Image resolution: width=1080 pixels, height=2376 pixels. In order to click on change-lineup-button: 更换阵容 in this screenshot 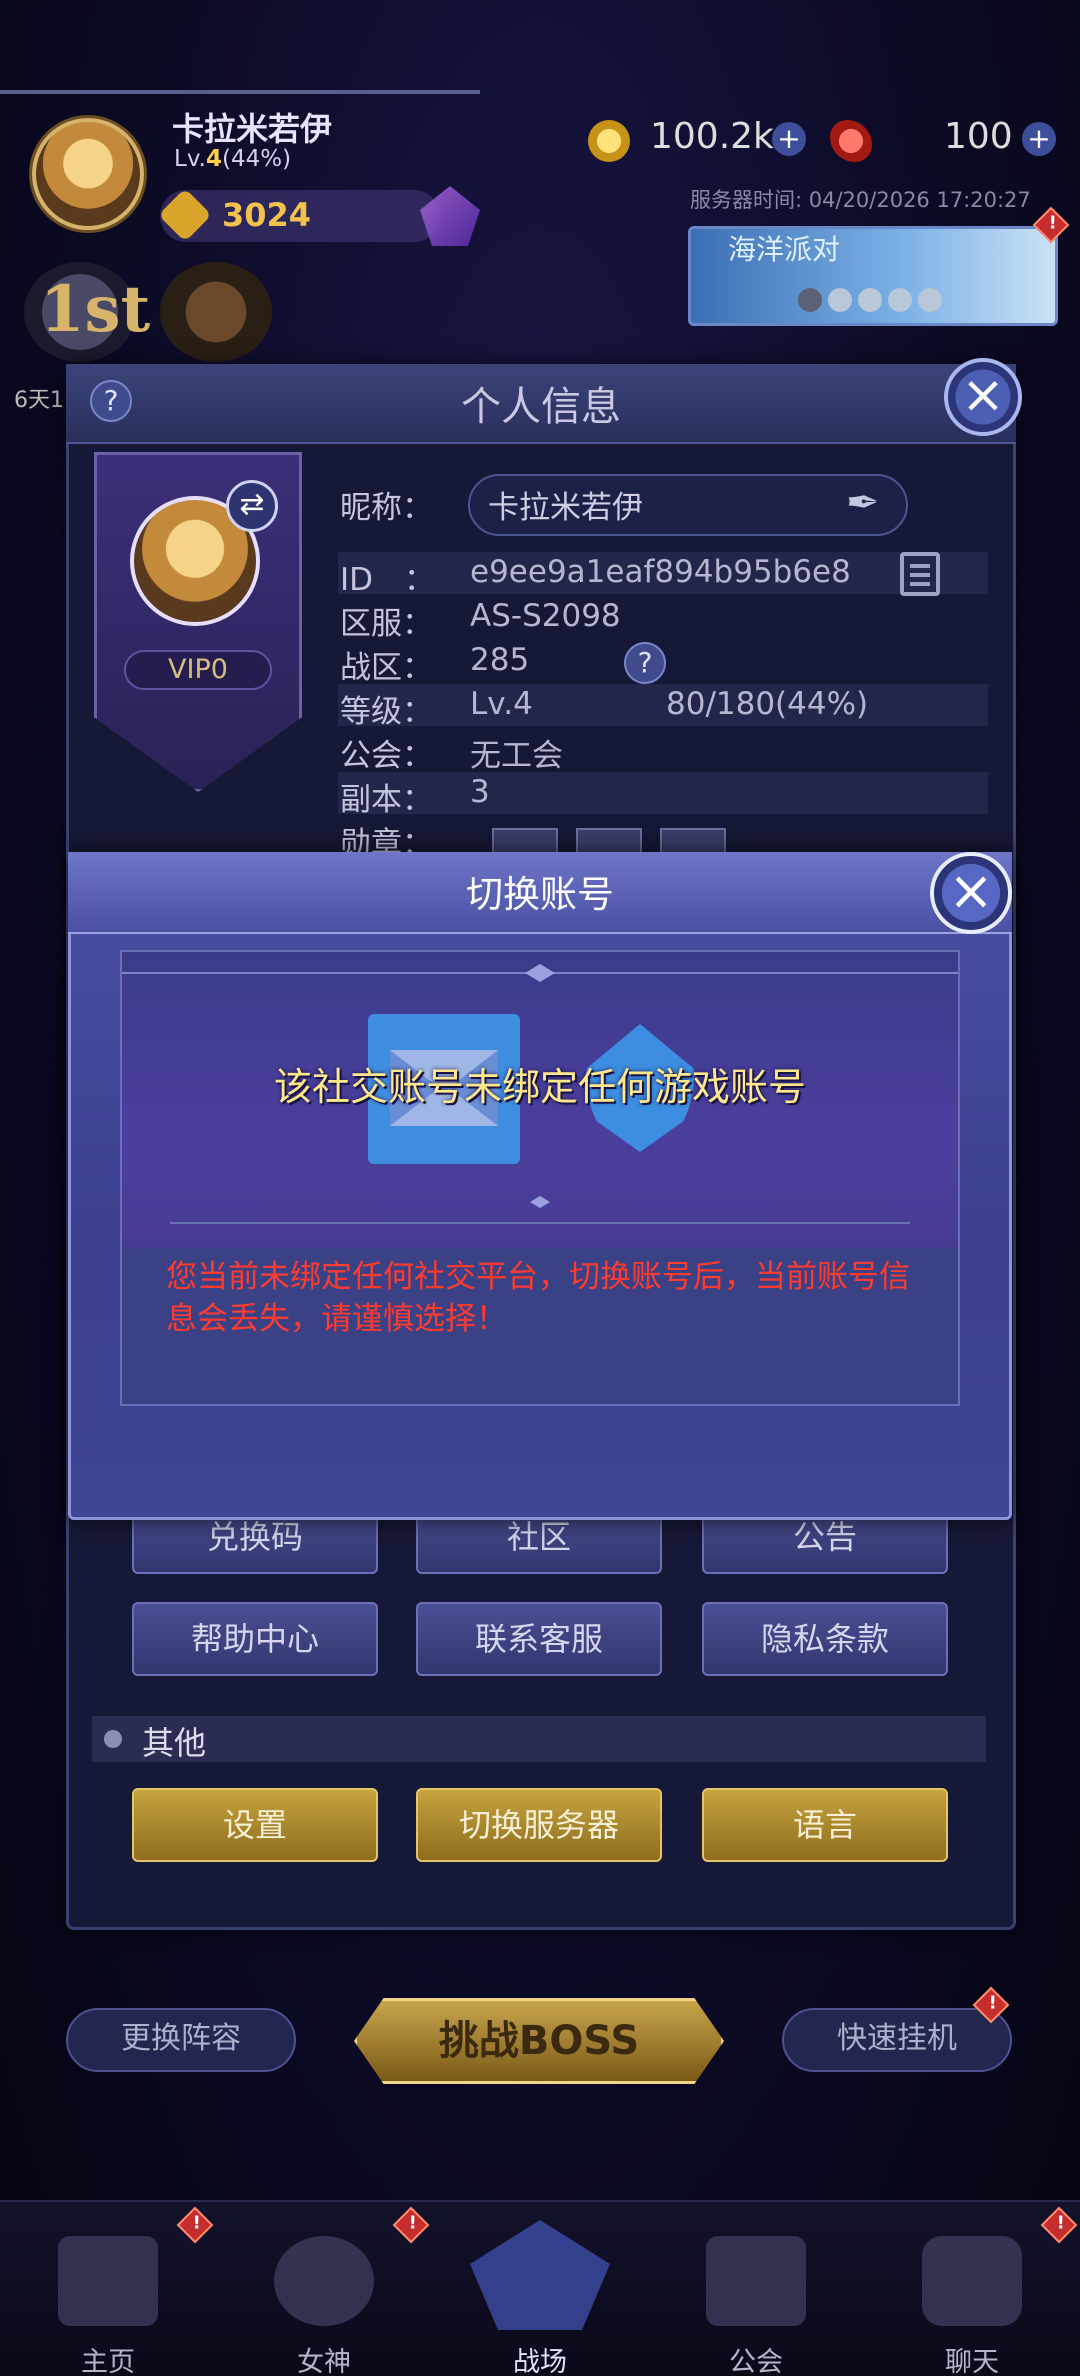, I will do `click(181, 2040)`.